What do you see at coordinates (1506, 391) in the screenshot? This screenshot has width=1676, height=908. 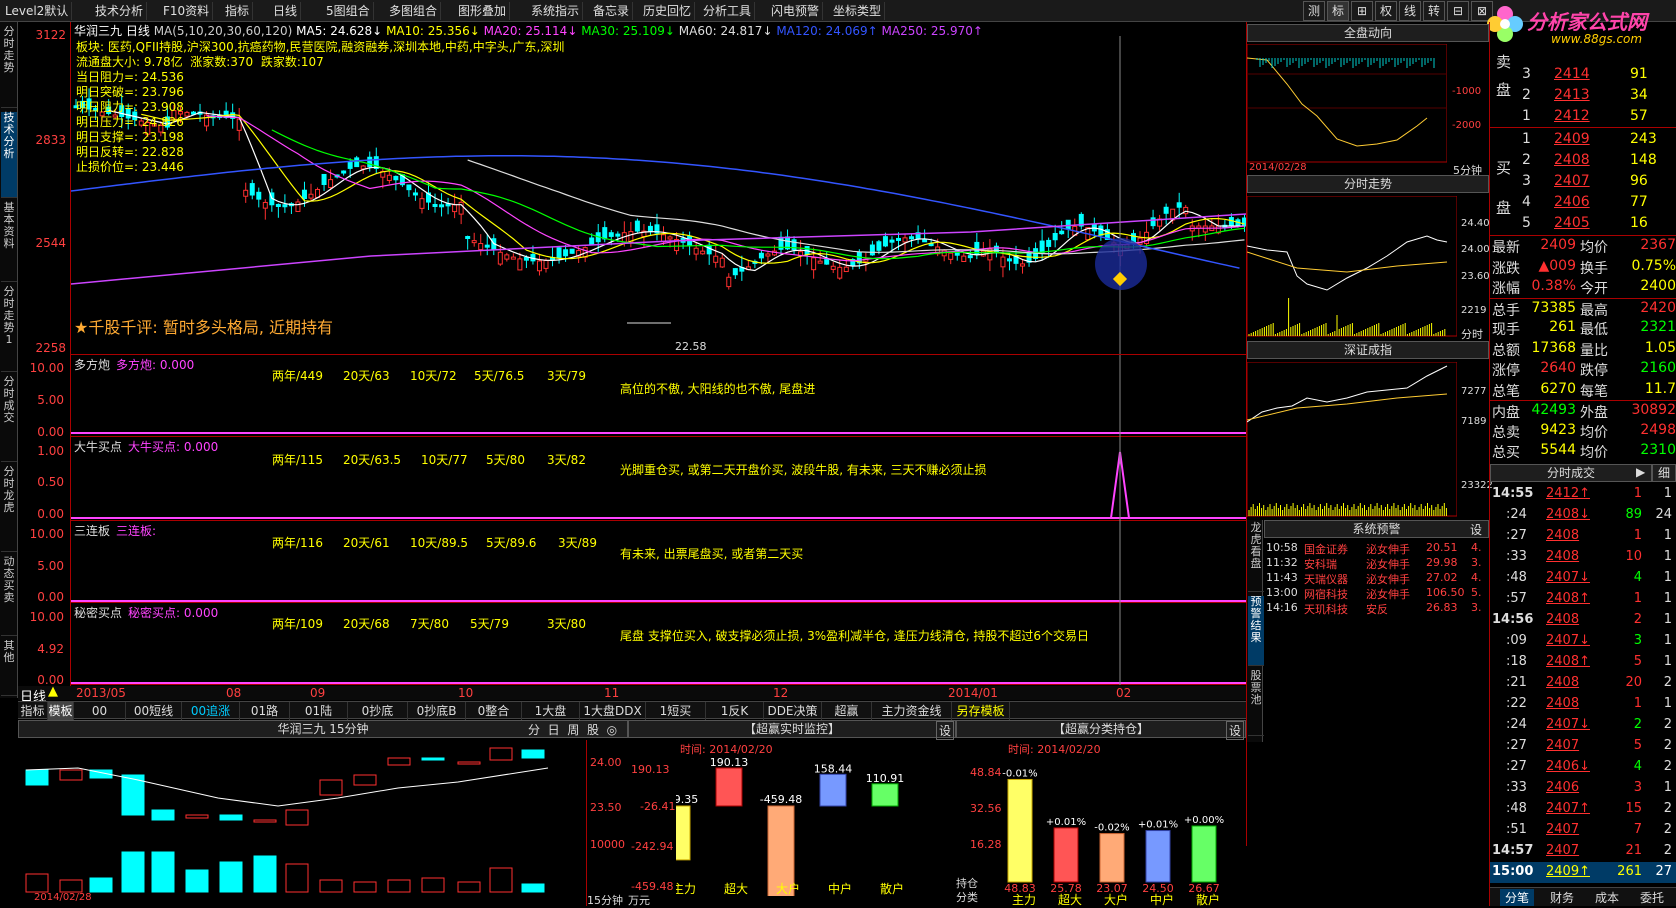 I see `quote-label: 总笔` at bounding box center [1506, 391].